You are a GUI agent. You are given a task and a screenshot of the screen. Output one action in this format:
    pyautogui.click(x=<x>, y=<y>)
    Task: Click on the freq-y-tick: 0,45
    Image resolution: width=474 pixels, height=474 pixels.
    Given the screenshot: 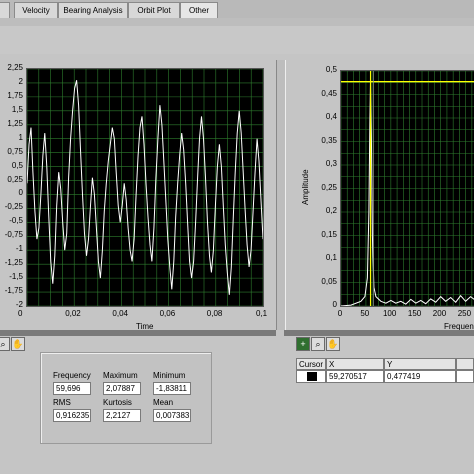 What is the action you would take?
    pyautogui.click(x=329, y=93)
    